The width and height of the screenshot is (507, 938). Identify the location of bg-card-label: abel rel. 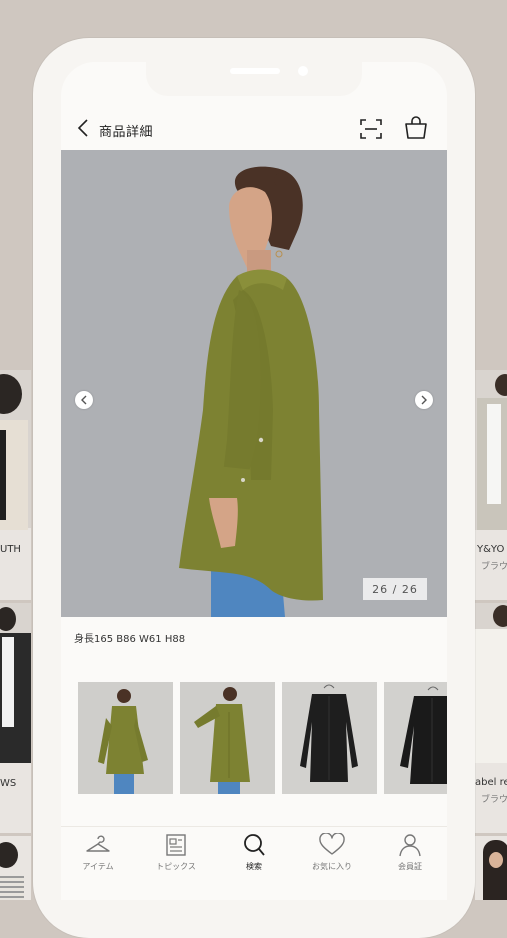
(491, 782).